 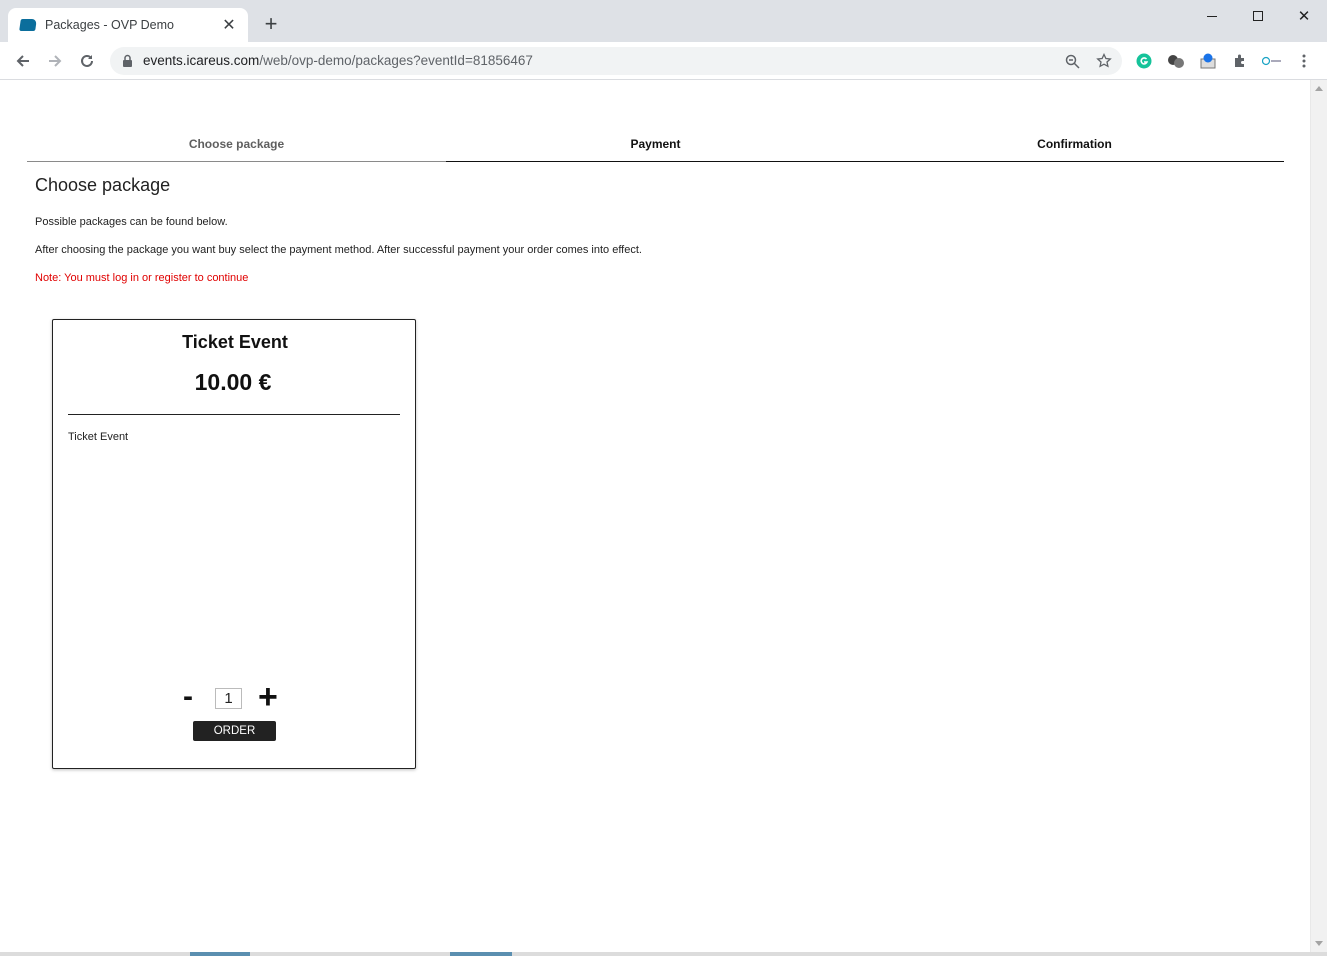 What do you see at coordinates (131, 222) in the screenshot?
I see `intro-text: Possible packages can be found below.` at bounding box center [131, 222].